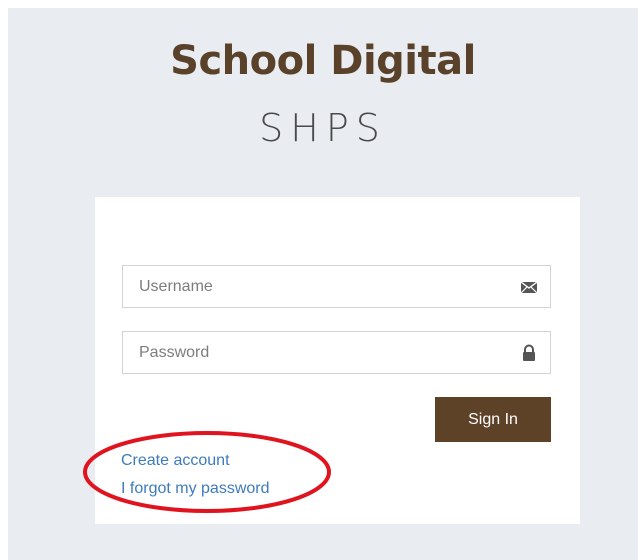  I want to click on sign-in-button: Sign In, so click(493, 419).